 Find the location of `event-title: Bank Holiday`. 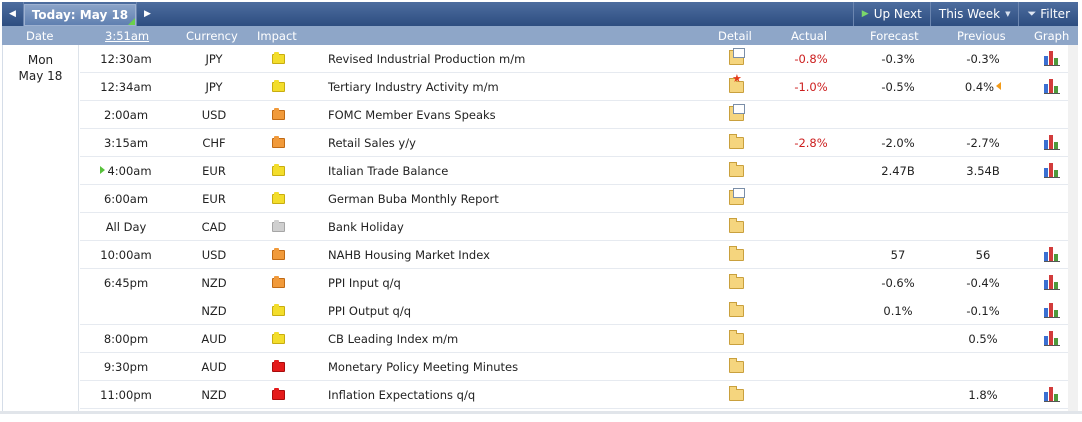

event-title: Bank Holiday is located at coordinates (366, 227).